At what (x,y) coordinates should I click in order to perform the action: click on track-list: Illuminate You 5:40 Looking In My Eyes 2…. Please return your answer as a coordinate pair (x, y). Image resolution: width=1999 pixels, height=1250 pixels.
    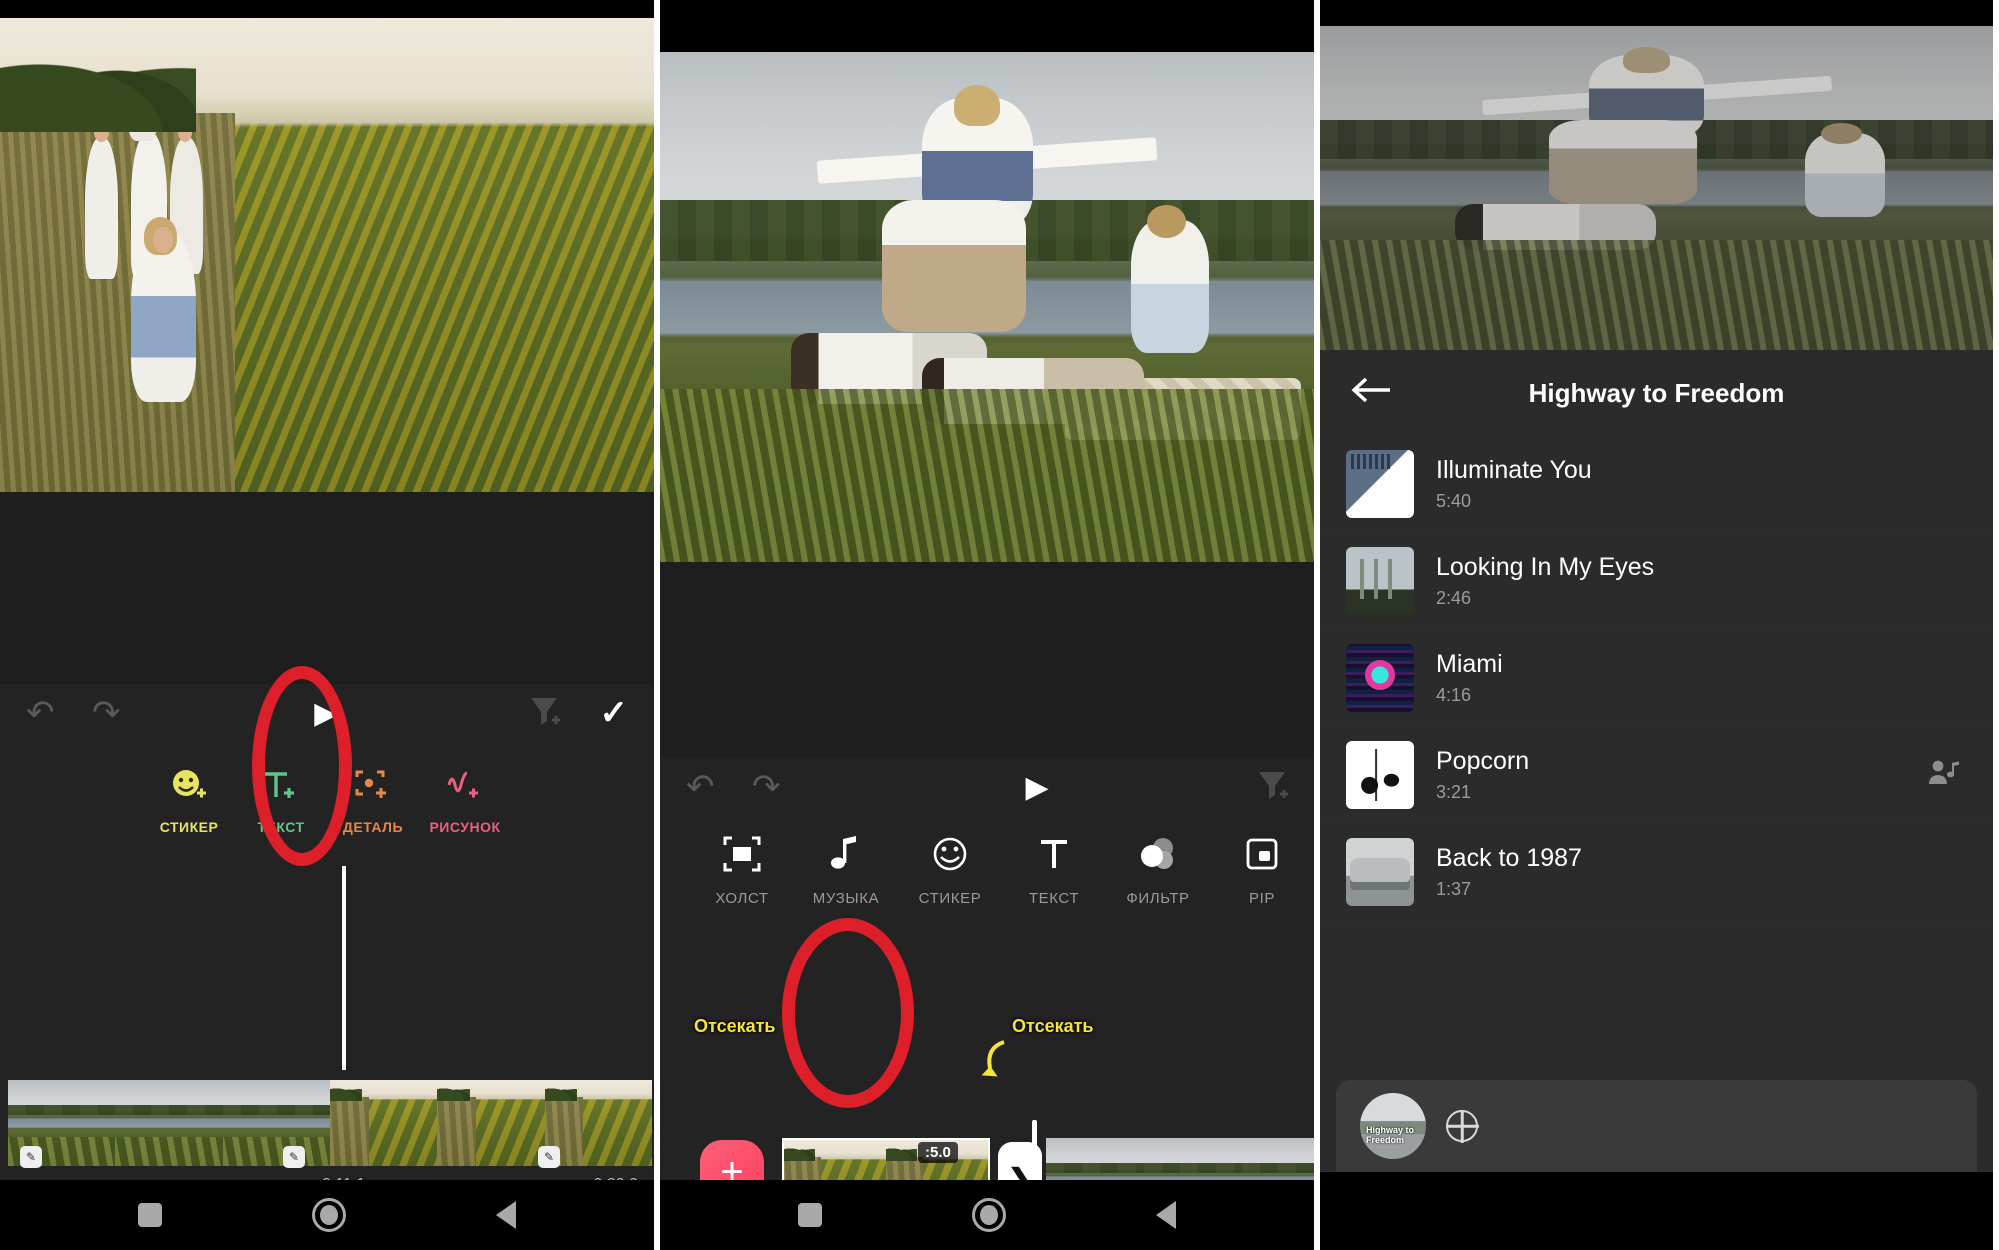
    Looking at the image, I should click on (1656, 678).